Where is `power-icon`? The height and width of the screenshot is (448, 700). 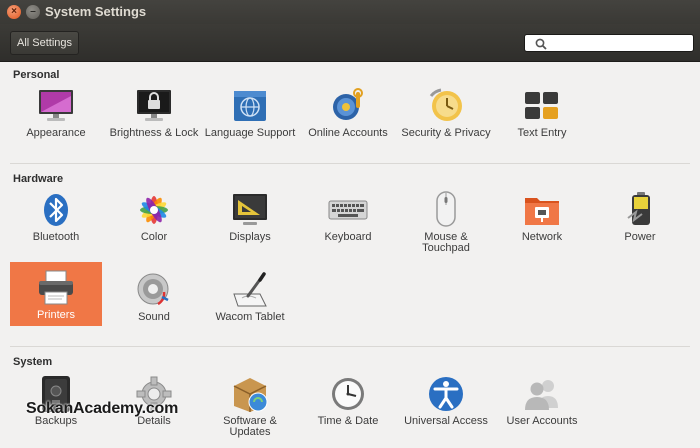 power-icon is located at coordinates (638, 208).